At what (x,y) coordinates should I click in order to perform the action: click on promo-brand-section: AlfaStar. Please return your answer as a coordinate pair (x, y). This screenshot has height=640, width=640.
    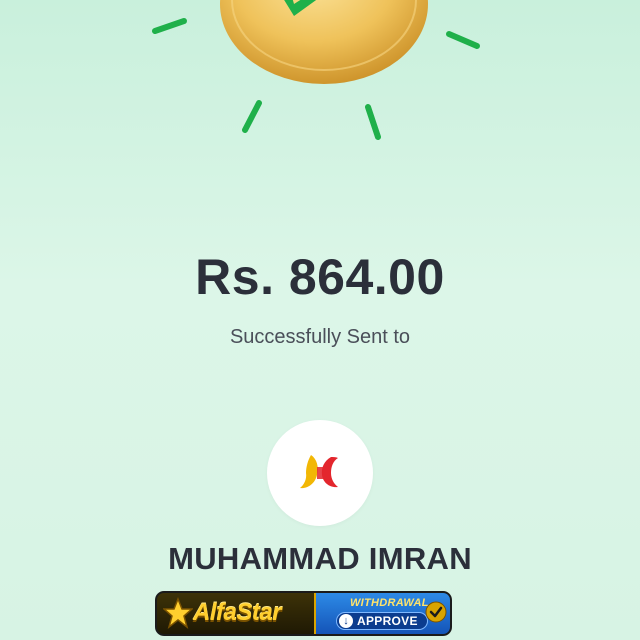
    Looking at the image, I should click on (235, 613).